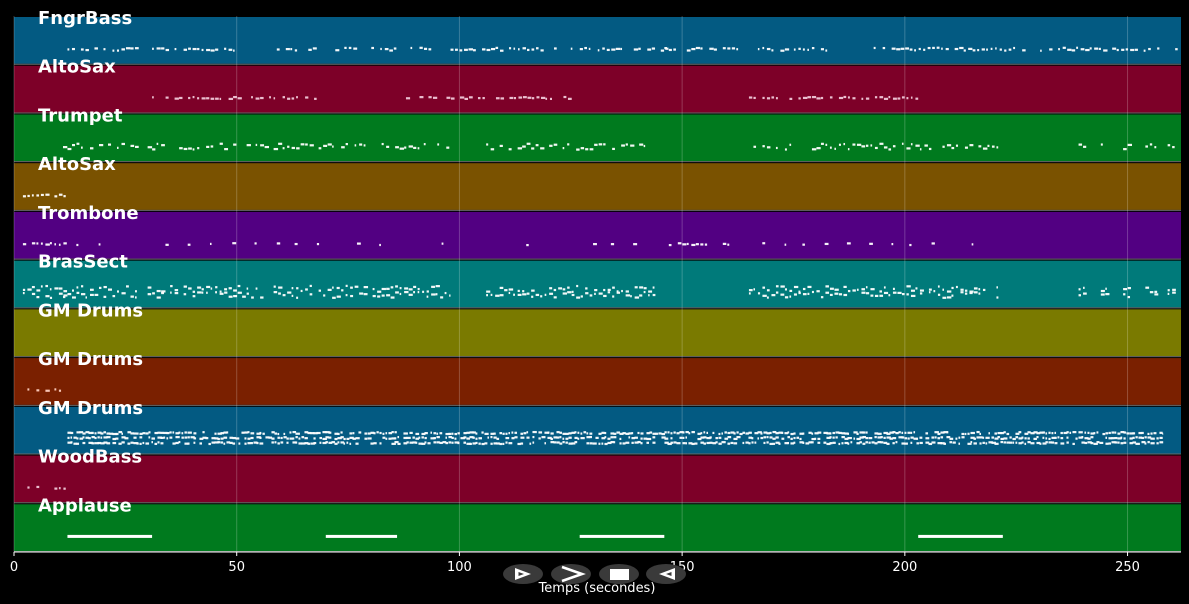 Image resolution: width=1189 pixels, height=604 pixels. I want to click on track-label: Applause, so click(85, 505).